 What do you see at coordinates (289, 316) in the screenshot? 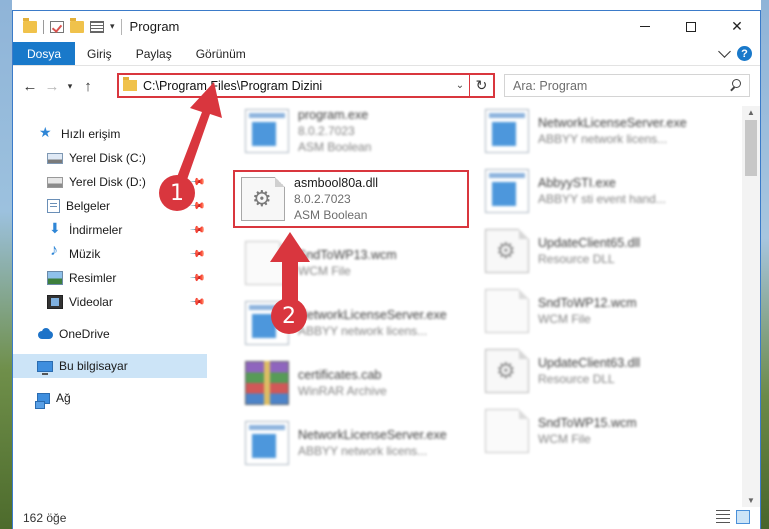
I see `step-badge-2: 2` at bounding box center [289, 316].